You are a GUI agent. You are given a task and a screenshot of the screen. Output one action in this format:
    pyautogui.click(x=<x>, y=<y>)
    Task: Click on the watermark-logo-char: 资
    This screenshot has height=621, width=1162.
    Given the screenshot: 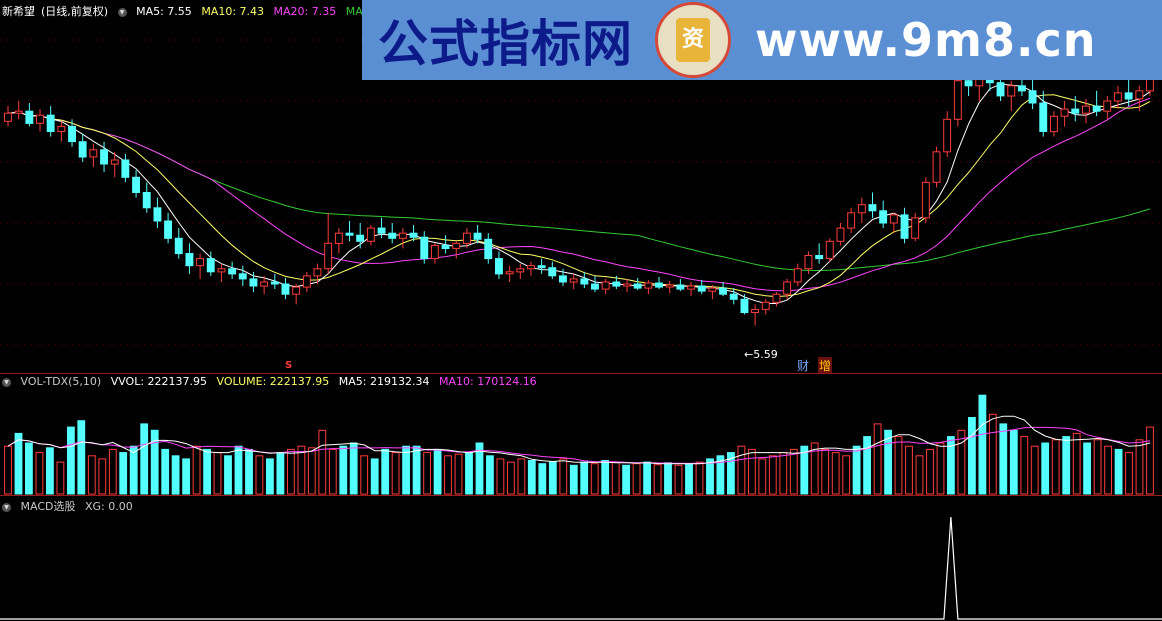 What is the action you would take?
    pyautogui.click(x=693, y=40)
    